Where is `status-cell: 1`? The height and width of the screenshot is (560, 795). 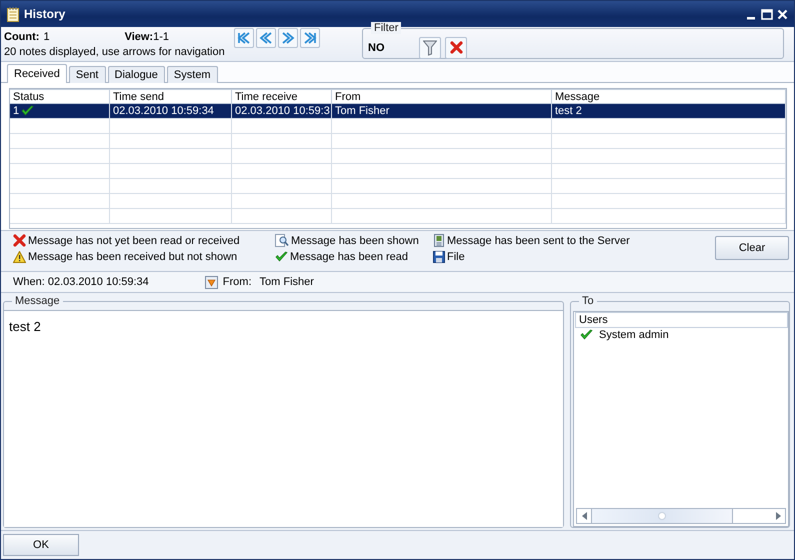 status-cell: 1 is located at coordinates (60, 111).